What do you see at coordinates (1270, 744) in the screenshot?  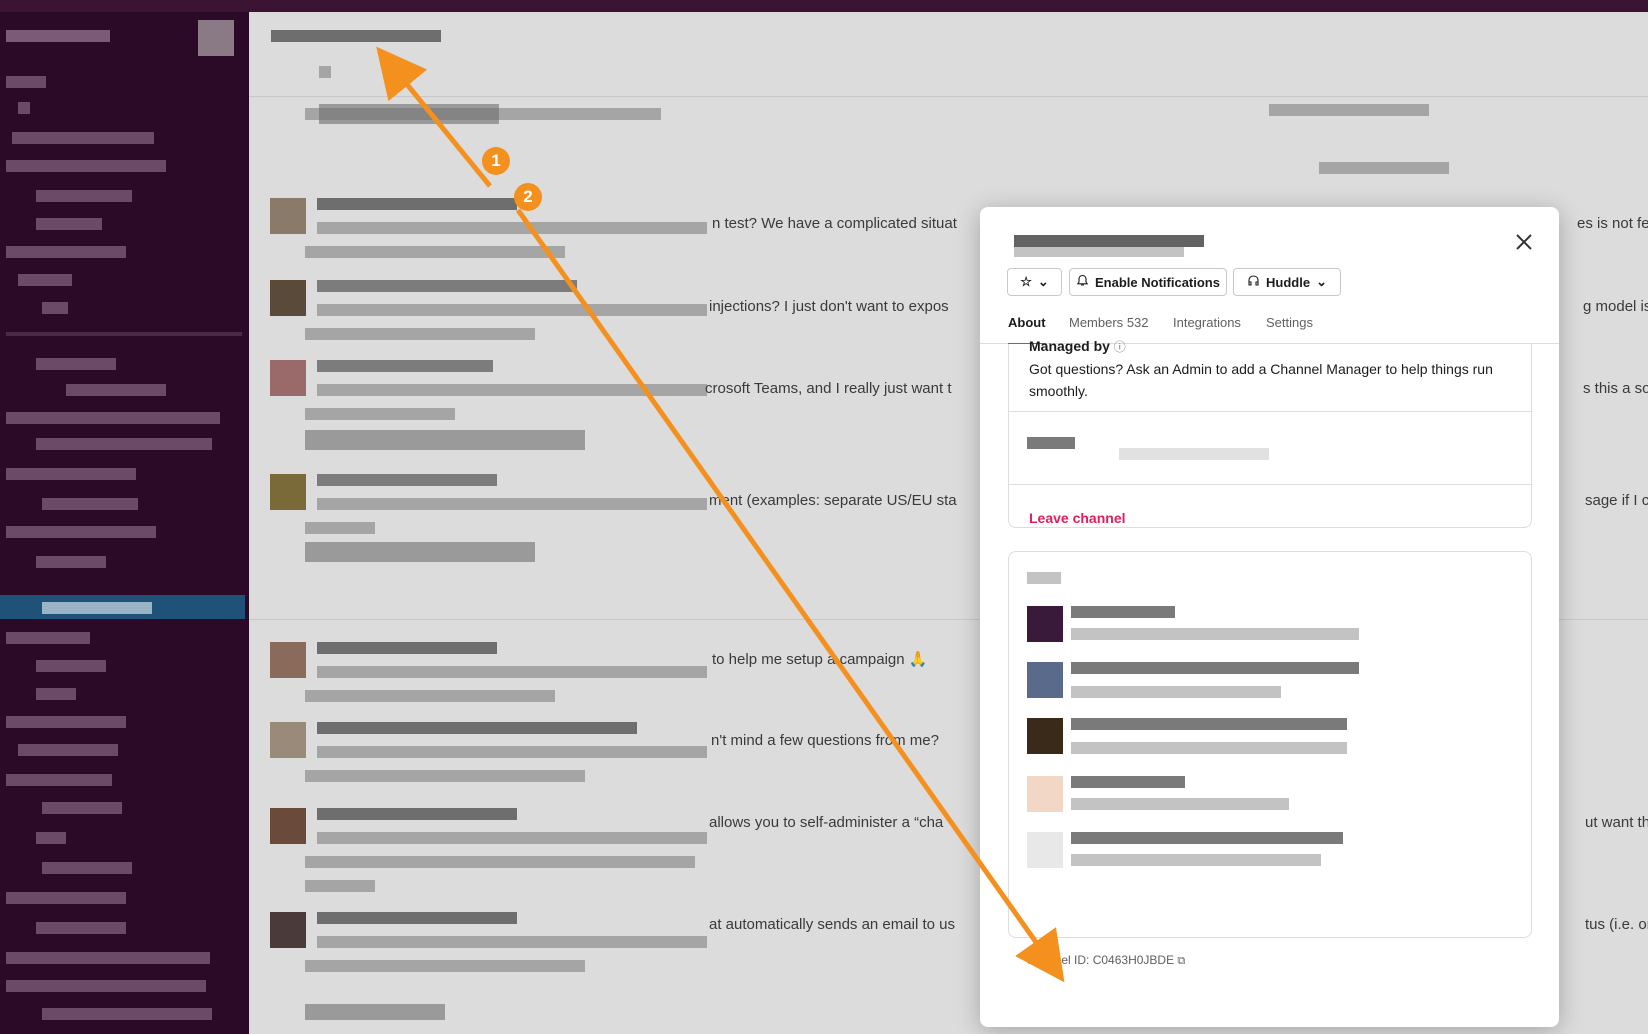 I see `members-preview-card` at bounding box center [1270, 744].